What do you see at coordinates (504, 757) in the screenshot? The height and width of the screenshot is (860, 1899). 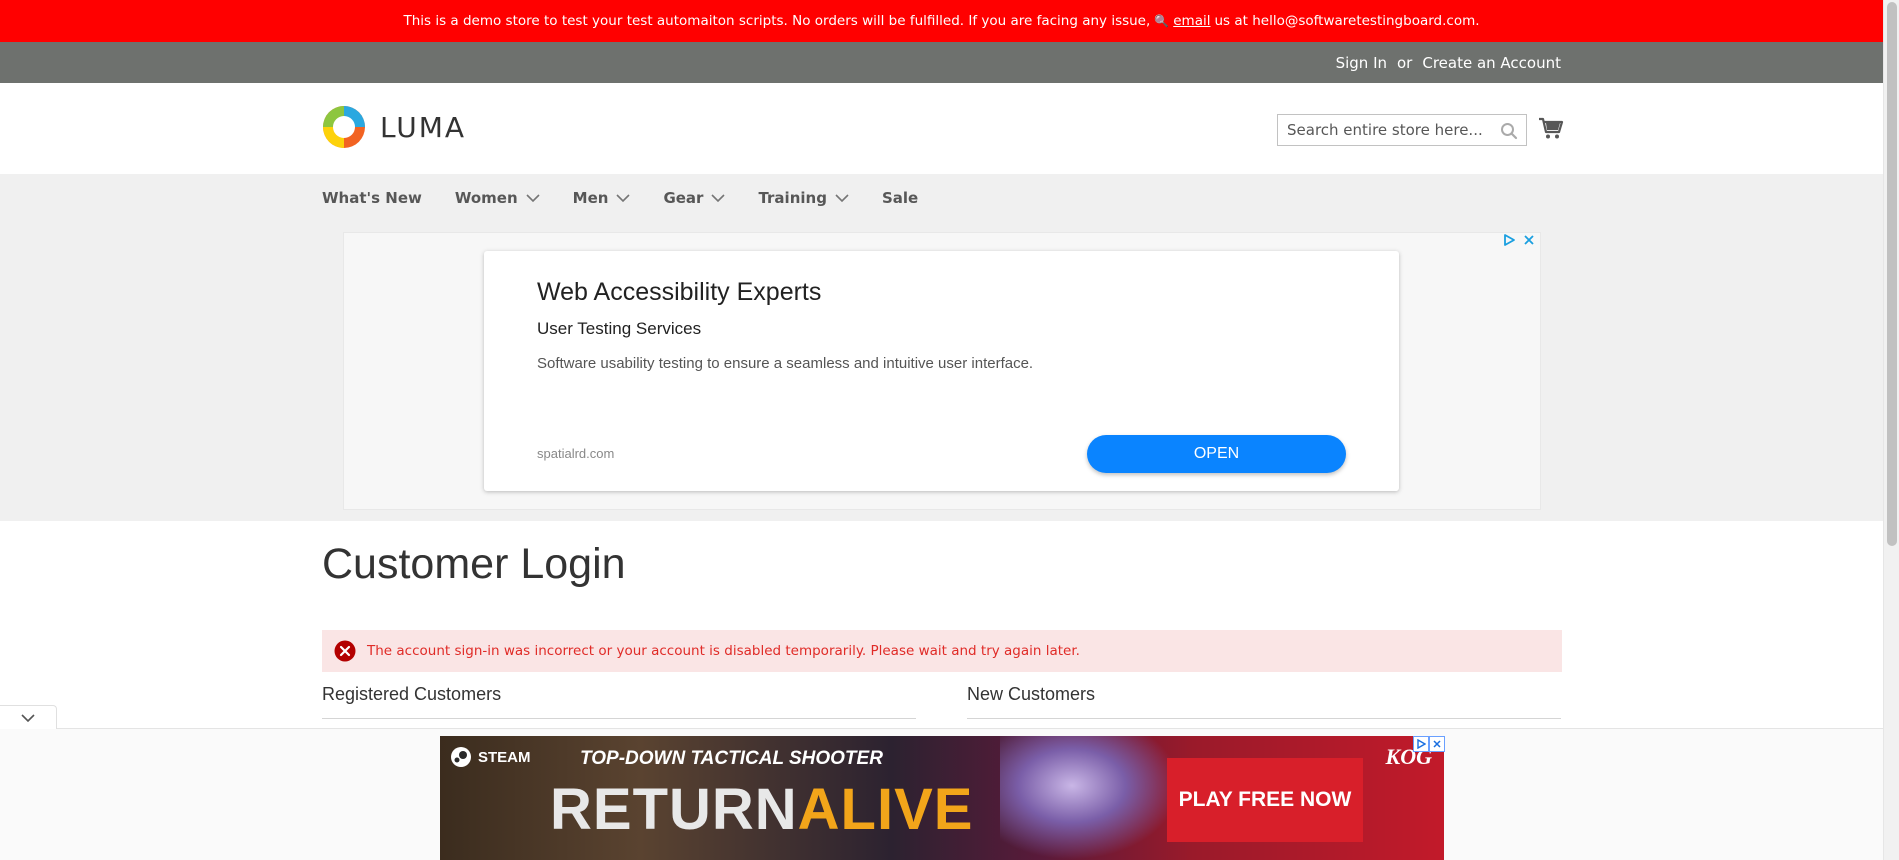 I see `steam-label: STEAM` at bounding box center [504, 757].